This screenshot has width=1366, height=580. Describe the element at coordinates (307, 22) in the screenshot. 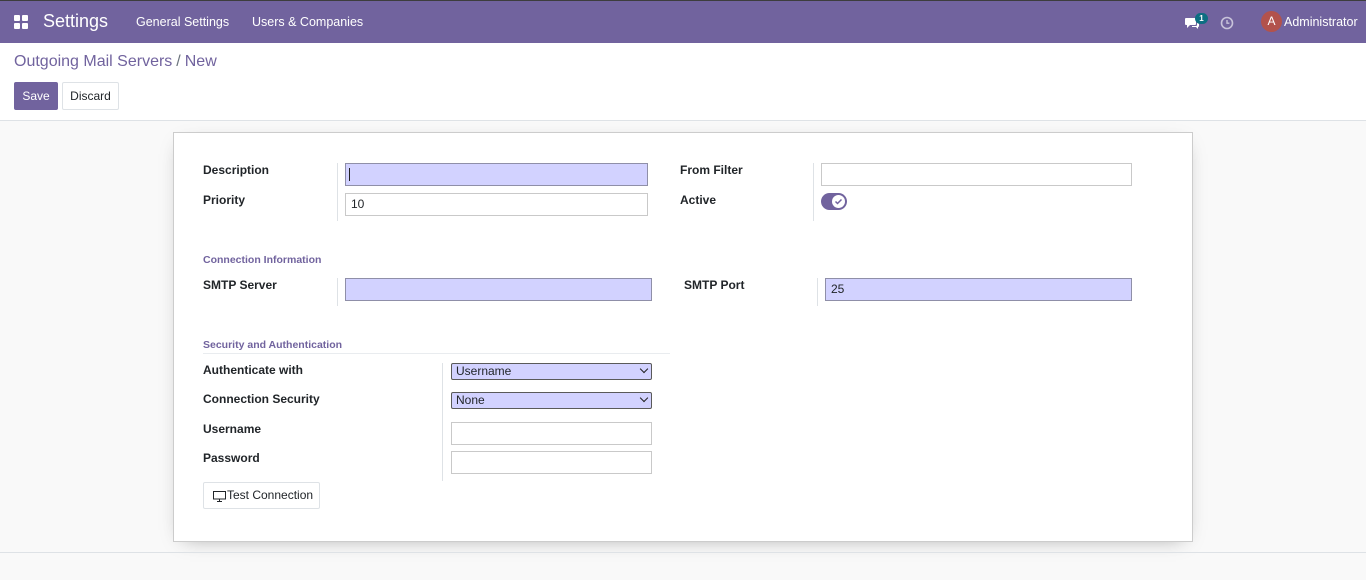

I see `menu-users-companies: Users & Companies` at that location.